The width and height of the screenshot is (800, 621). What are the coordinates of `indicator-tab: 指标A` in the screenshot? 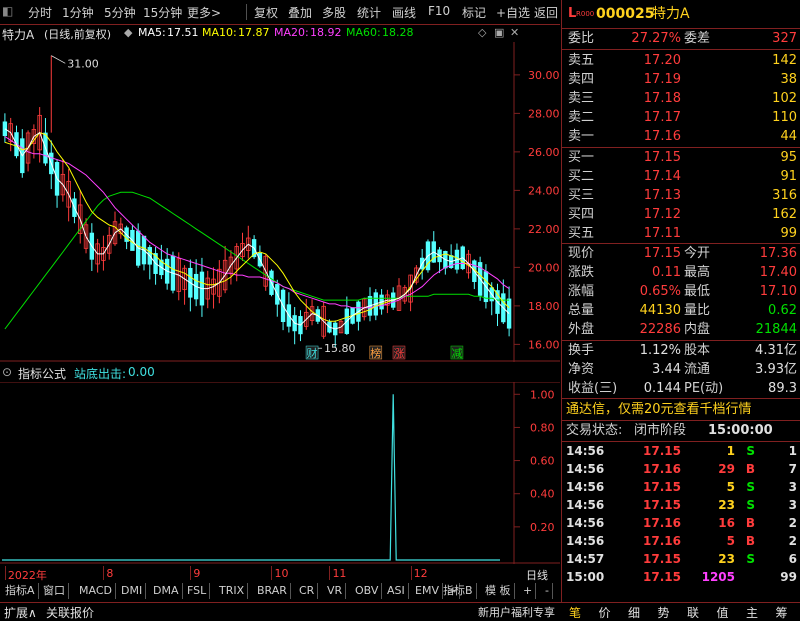 It's located at (20, 591).